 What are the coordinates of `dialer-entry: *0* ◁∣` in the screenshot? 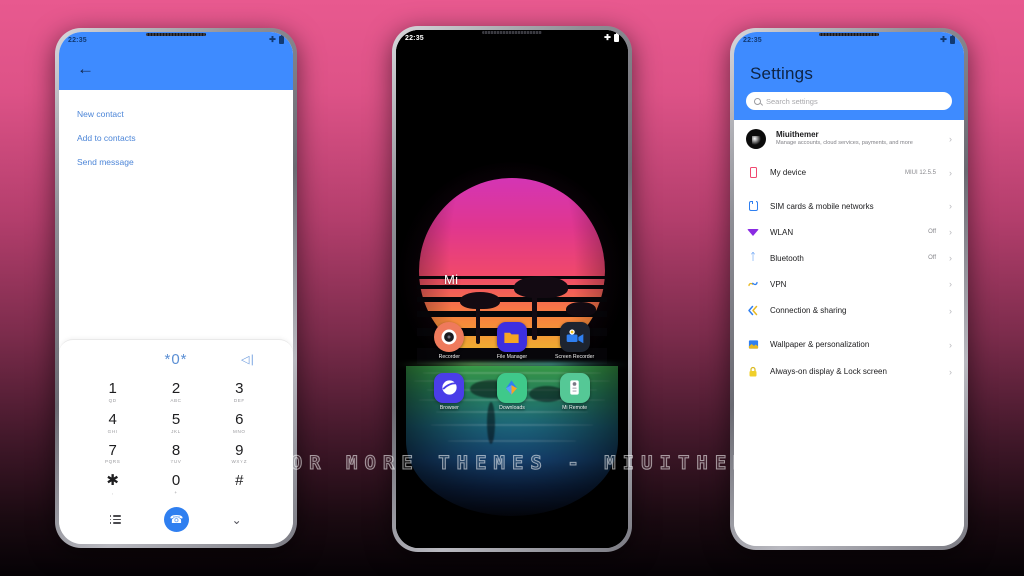 It's located at (176, 359).